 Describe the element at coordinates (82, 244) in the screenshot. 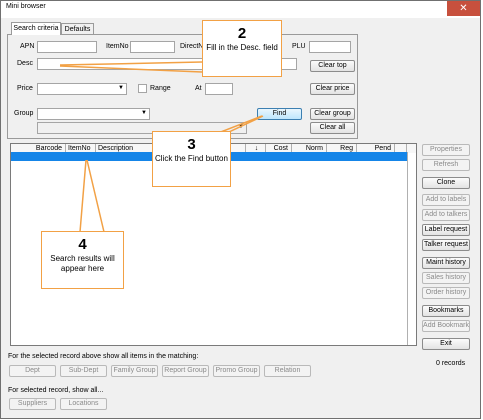

I see `callout-step-4-number: 4` at that location.